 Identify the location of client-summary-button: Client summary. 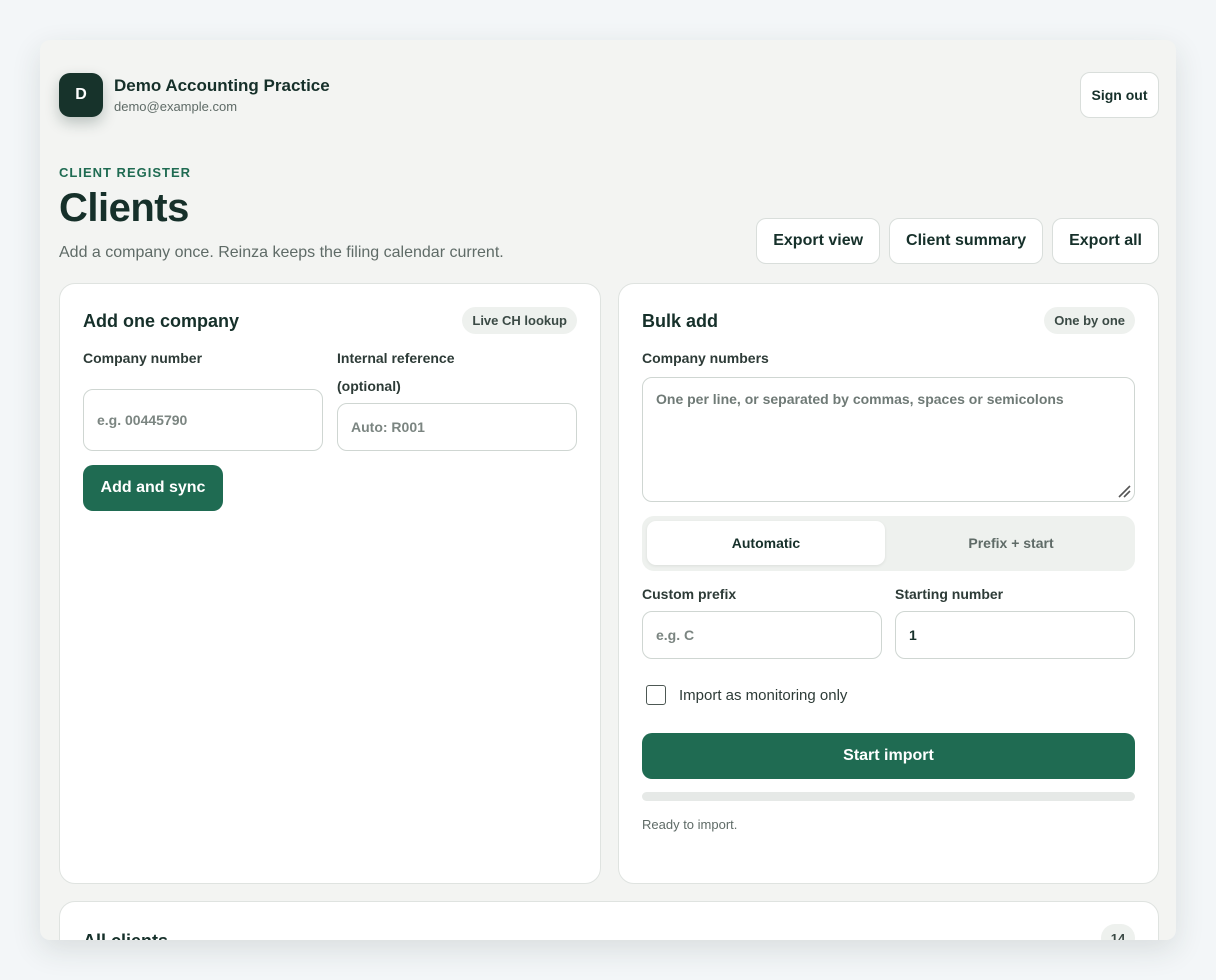
(966, 241).